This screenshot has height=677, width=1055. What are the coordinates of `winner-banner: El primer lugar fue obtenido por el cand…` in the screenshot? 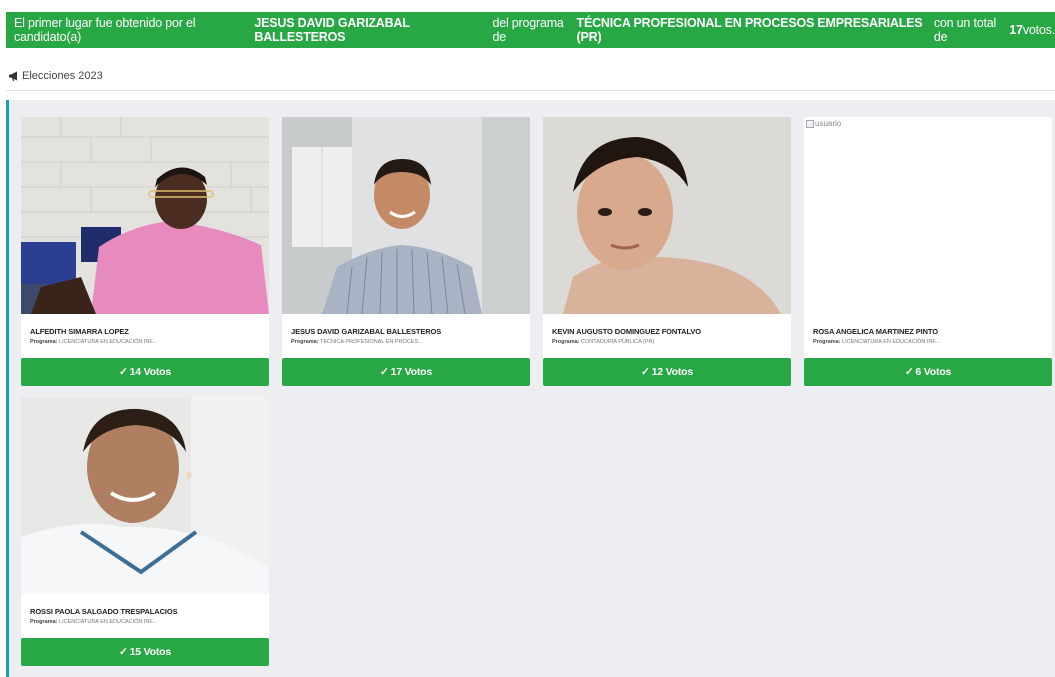 It's located at (530, 30).